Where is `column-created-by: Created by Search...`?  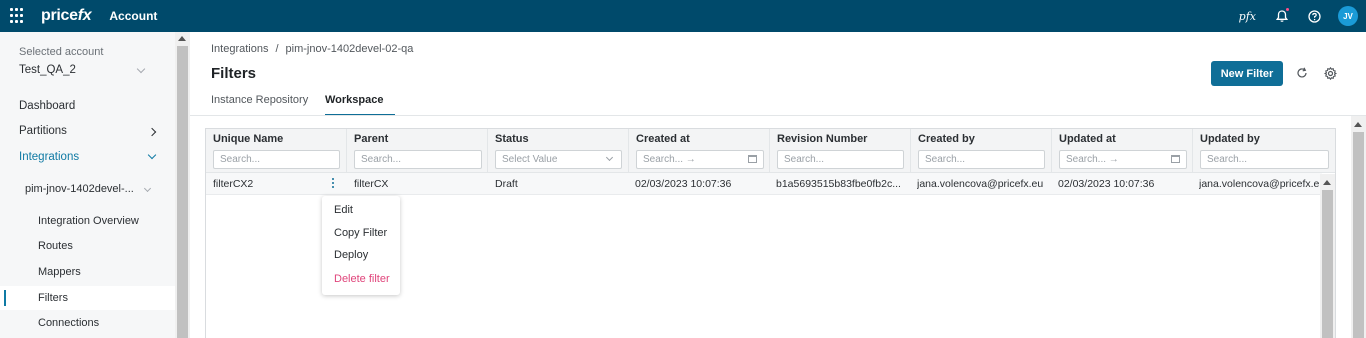
column-created-by: Created by Search... is located at coordinates (981, 151).